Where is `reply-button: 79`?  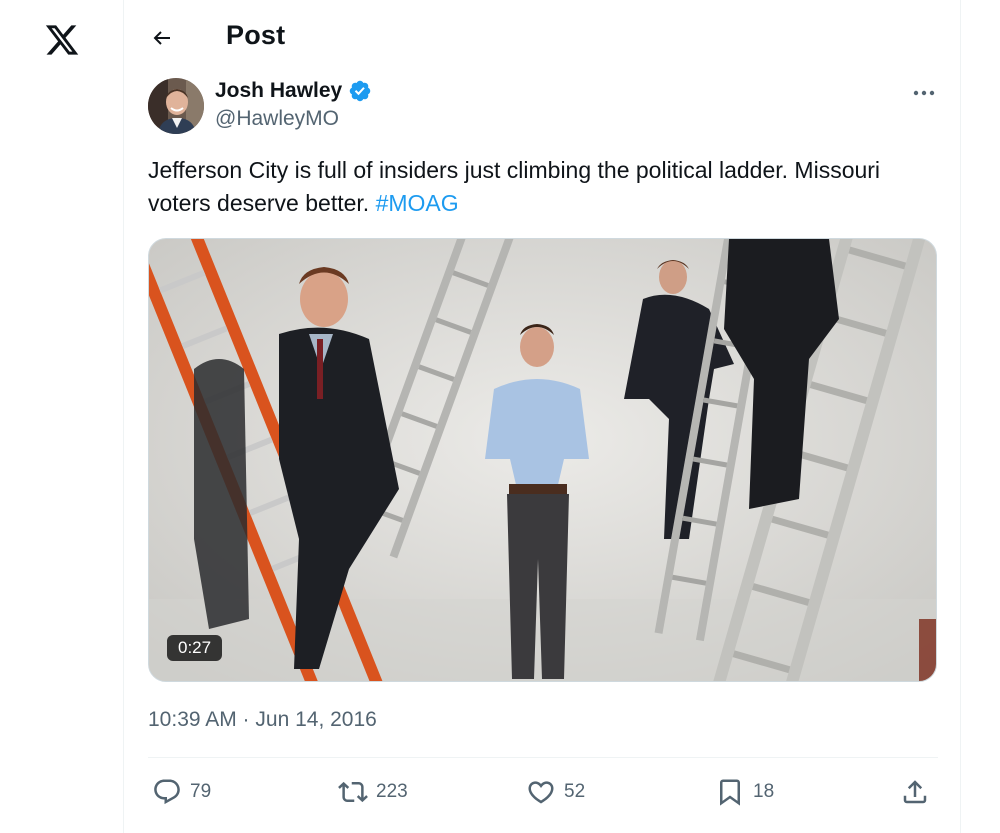 reply-button: 79 is located at coordinates (181, 792).